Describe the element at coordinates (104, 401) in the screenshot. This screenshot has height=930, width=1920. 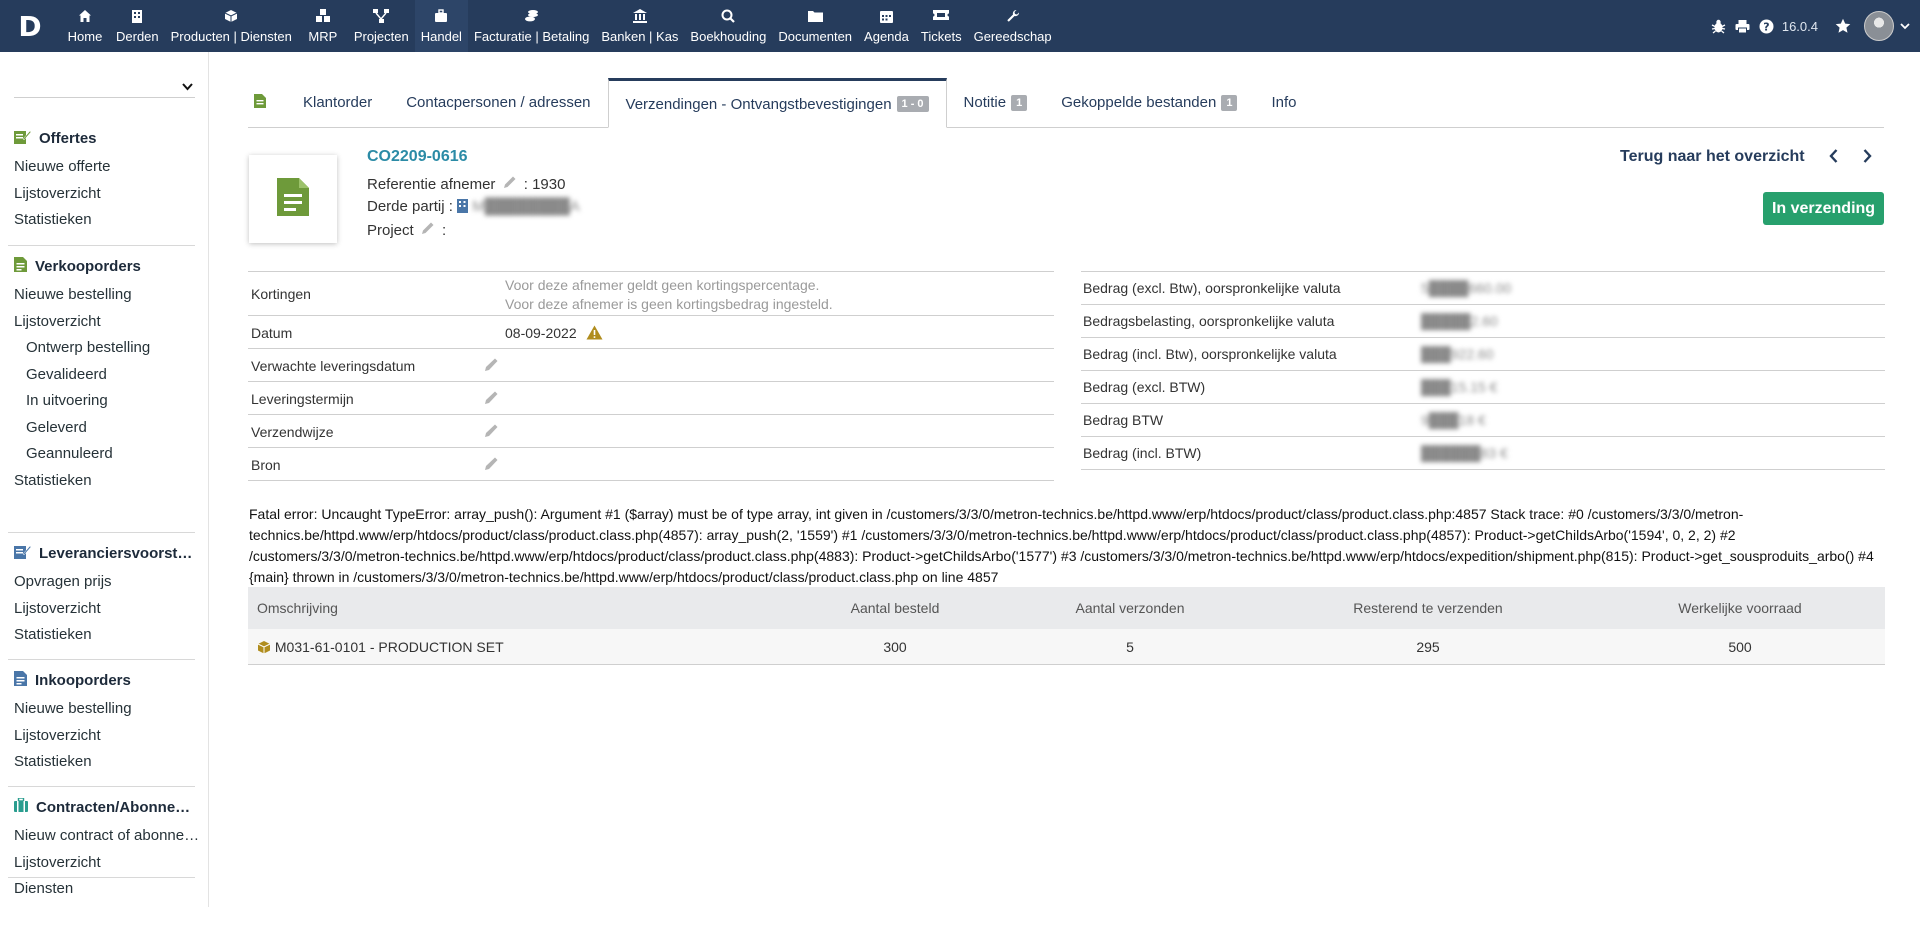
I see `sidebar-link-in-uitvoering: In uitvoering` at that location.